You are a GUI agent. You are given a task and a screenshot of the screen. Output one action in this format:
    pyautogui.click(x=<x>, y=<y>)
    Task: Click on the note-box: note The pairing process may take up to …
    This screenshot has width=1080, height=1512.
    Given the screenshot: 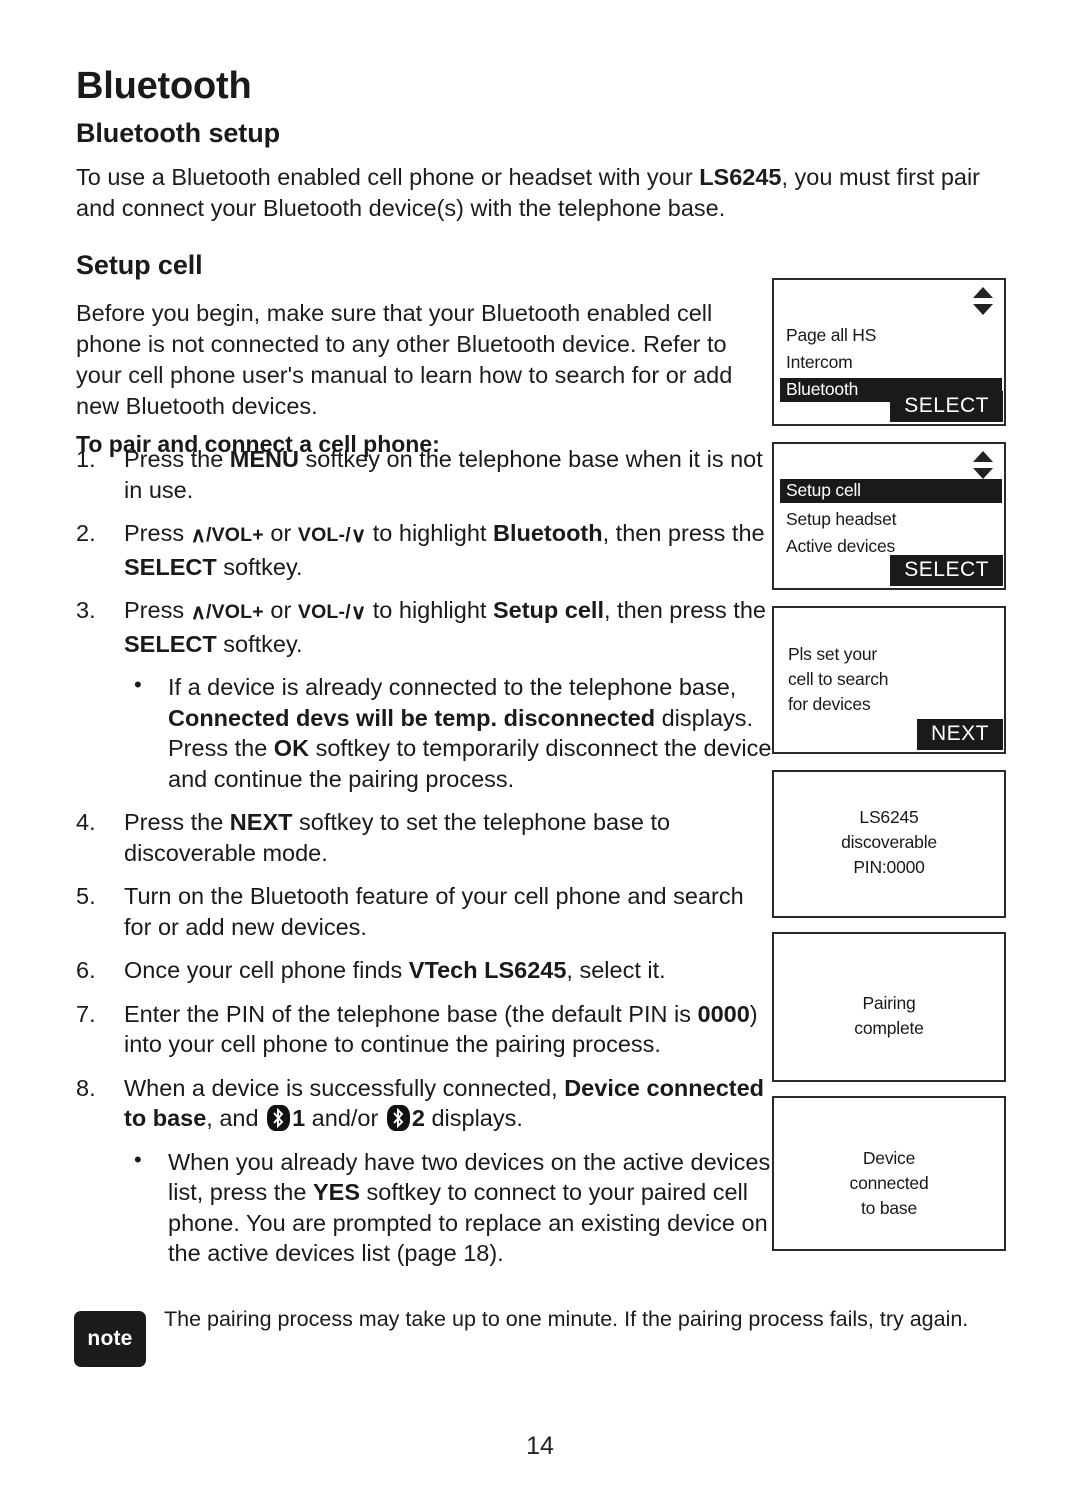 What is the action you would take?
    pyautogui.click(x=539, y=1336)
    